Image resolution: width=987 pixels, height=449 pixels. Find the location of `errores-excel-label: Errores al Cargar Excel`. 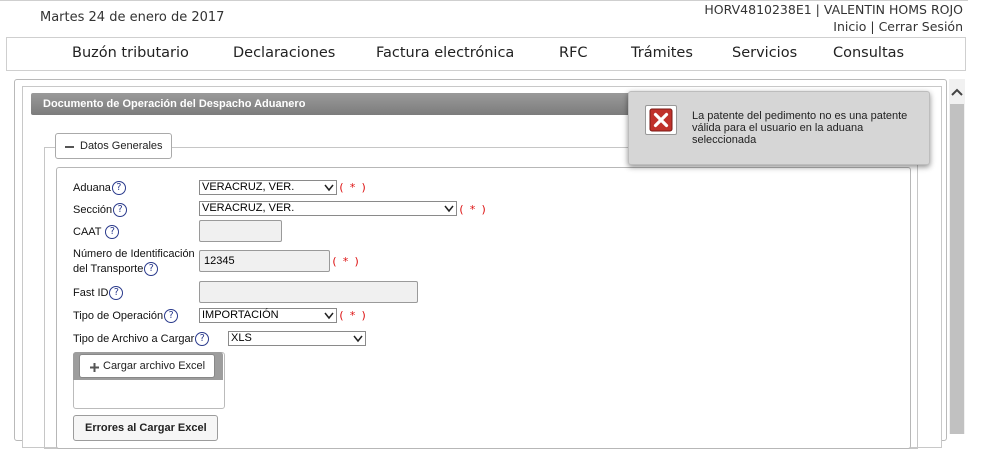

errores-excel-label: Errores al Cargar Excel is located at coordinates (146, 428).